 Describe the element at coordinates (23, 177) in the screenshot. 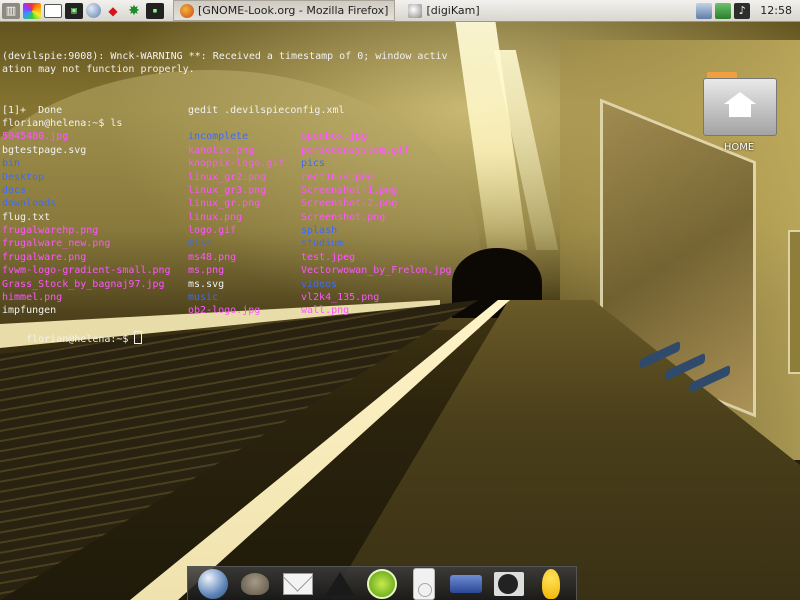

I see `ls-directory: Desktop` at that location.